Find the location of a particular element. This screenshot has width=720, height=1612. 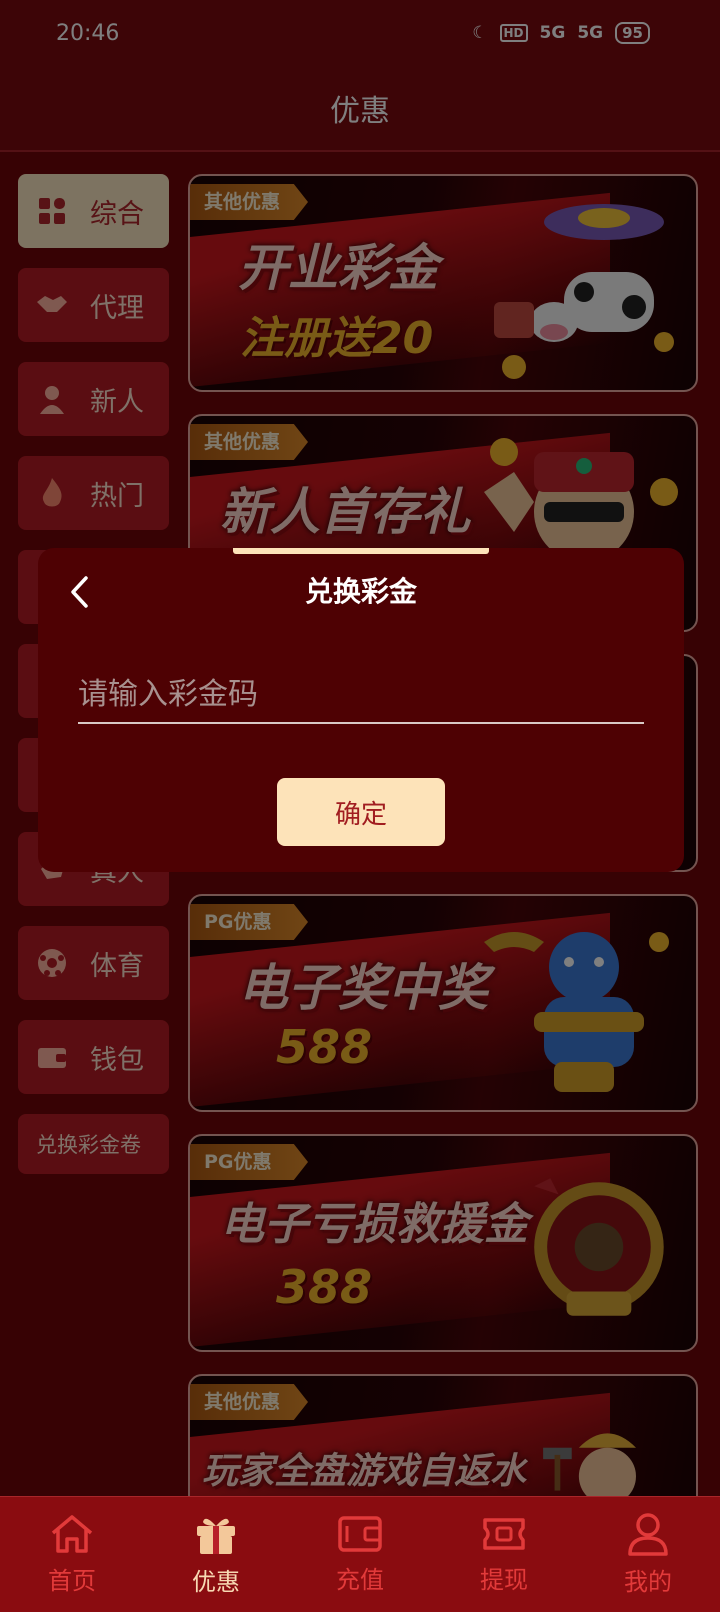

bonus-code-input is located at coordinates (361, 695).